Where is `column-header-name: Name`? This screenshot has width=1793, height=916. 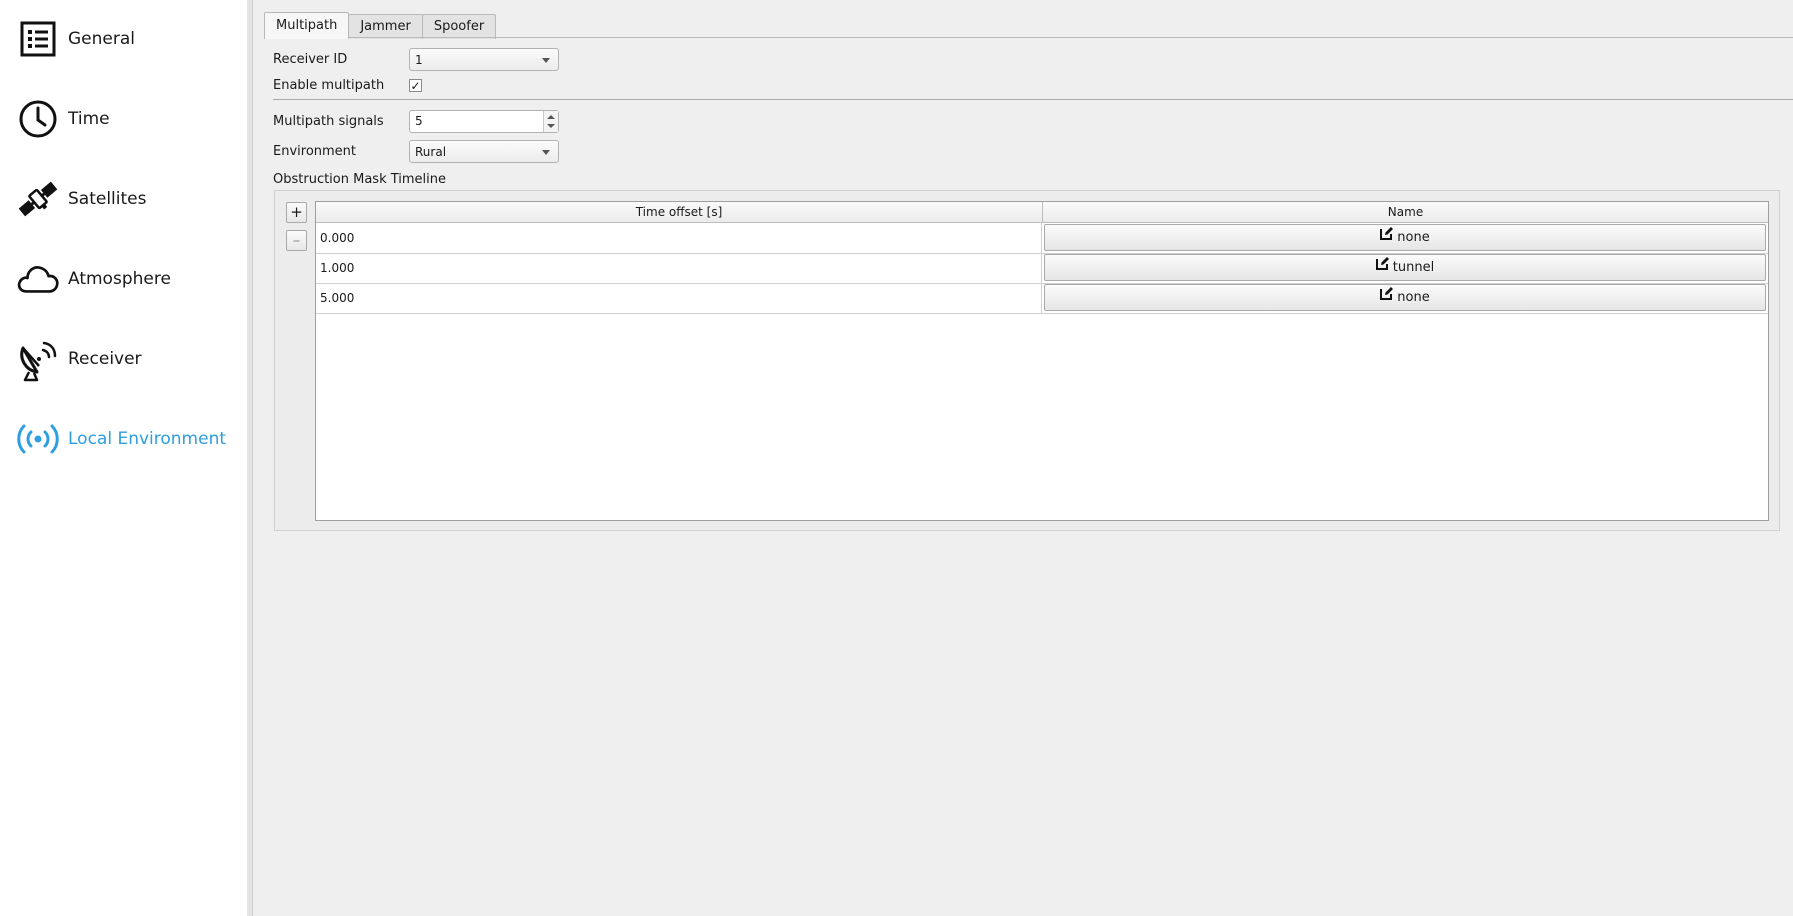
column-header-name: Name is located at coordinates (1405, 212).